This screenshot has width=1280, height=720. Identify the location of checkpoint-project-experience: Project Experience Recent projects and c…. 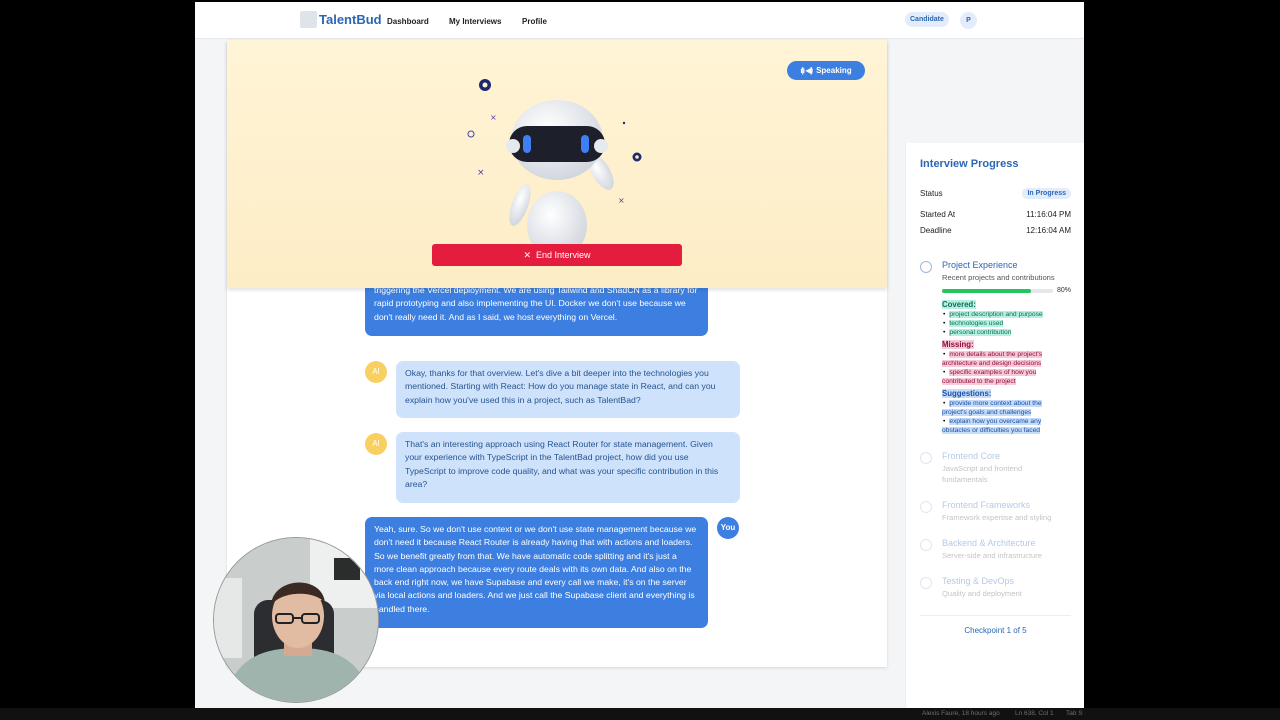
(997, 275).